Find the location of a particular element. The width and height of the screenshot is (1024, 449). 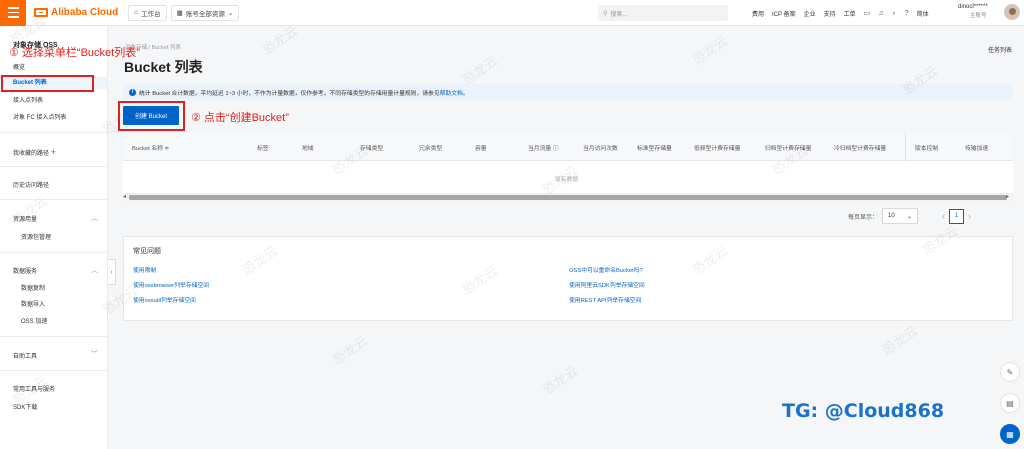

alibaba-cloud-logo: Alibaba Cloud is located at coordinates (76, 12).